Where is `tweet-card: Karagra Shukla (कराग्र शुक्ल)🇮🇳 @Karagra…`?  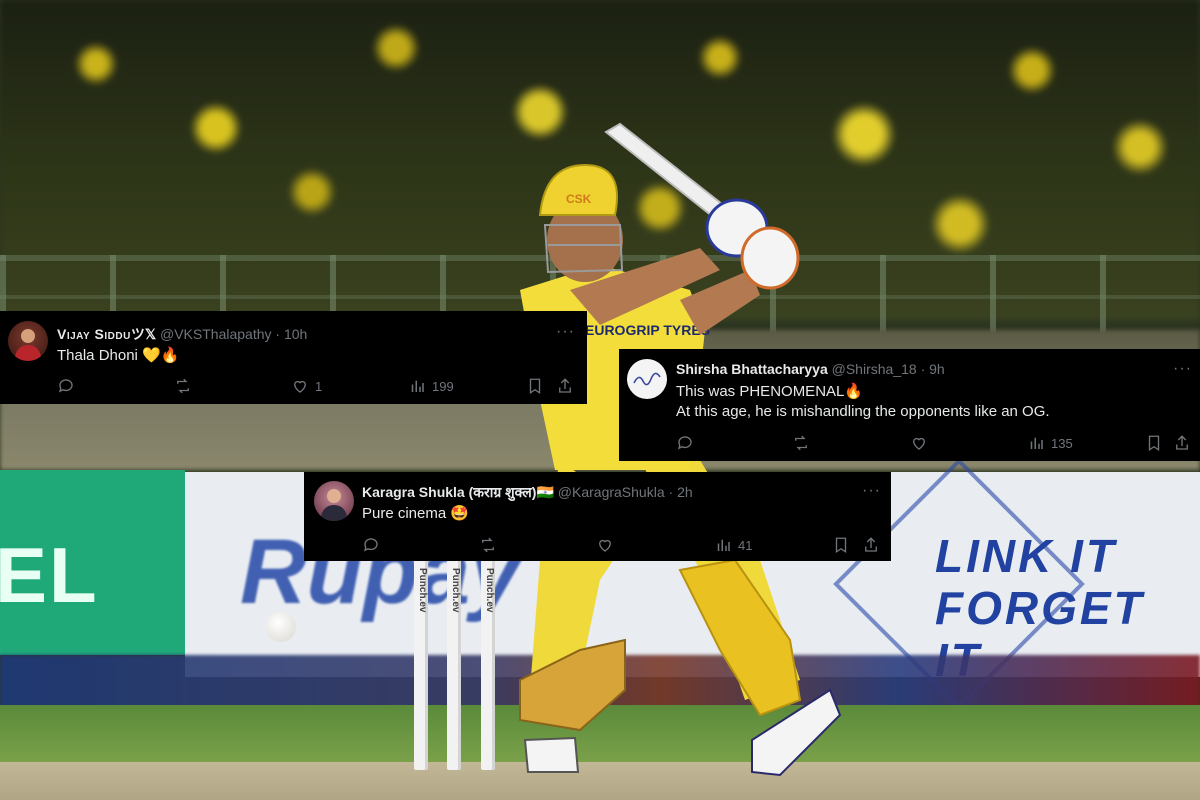 tweet-card: Karagra Shukla (कराग्र शुक्ल)🇮🇳 @Karagra… is located at coordinates (597, 516).